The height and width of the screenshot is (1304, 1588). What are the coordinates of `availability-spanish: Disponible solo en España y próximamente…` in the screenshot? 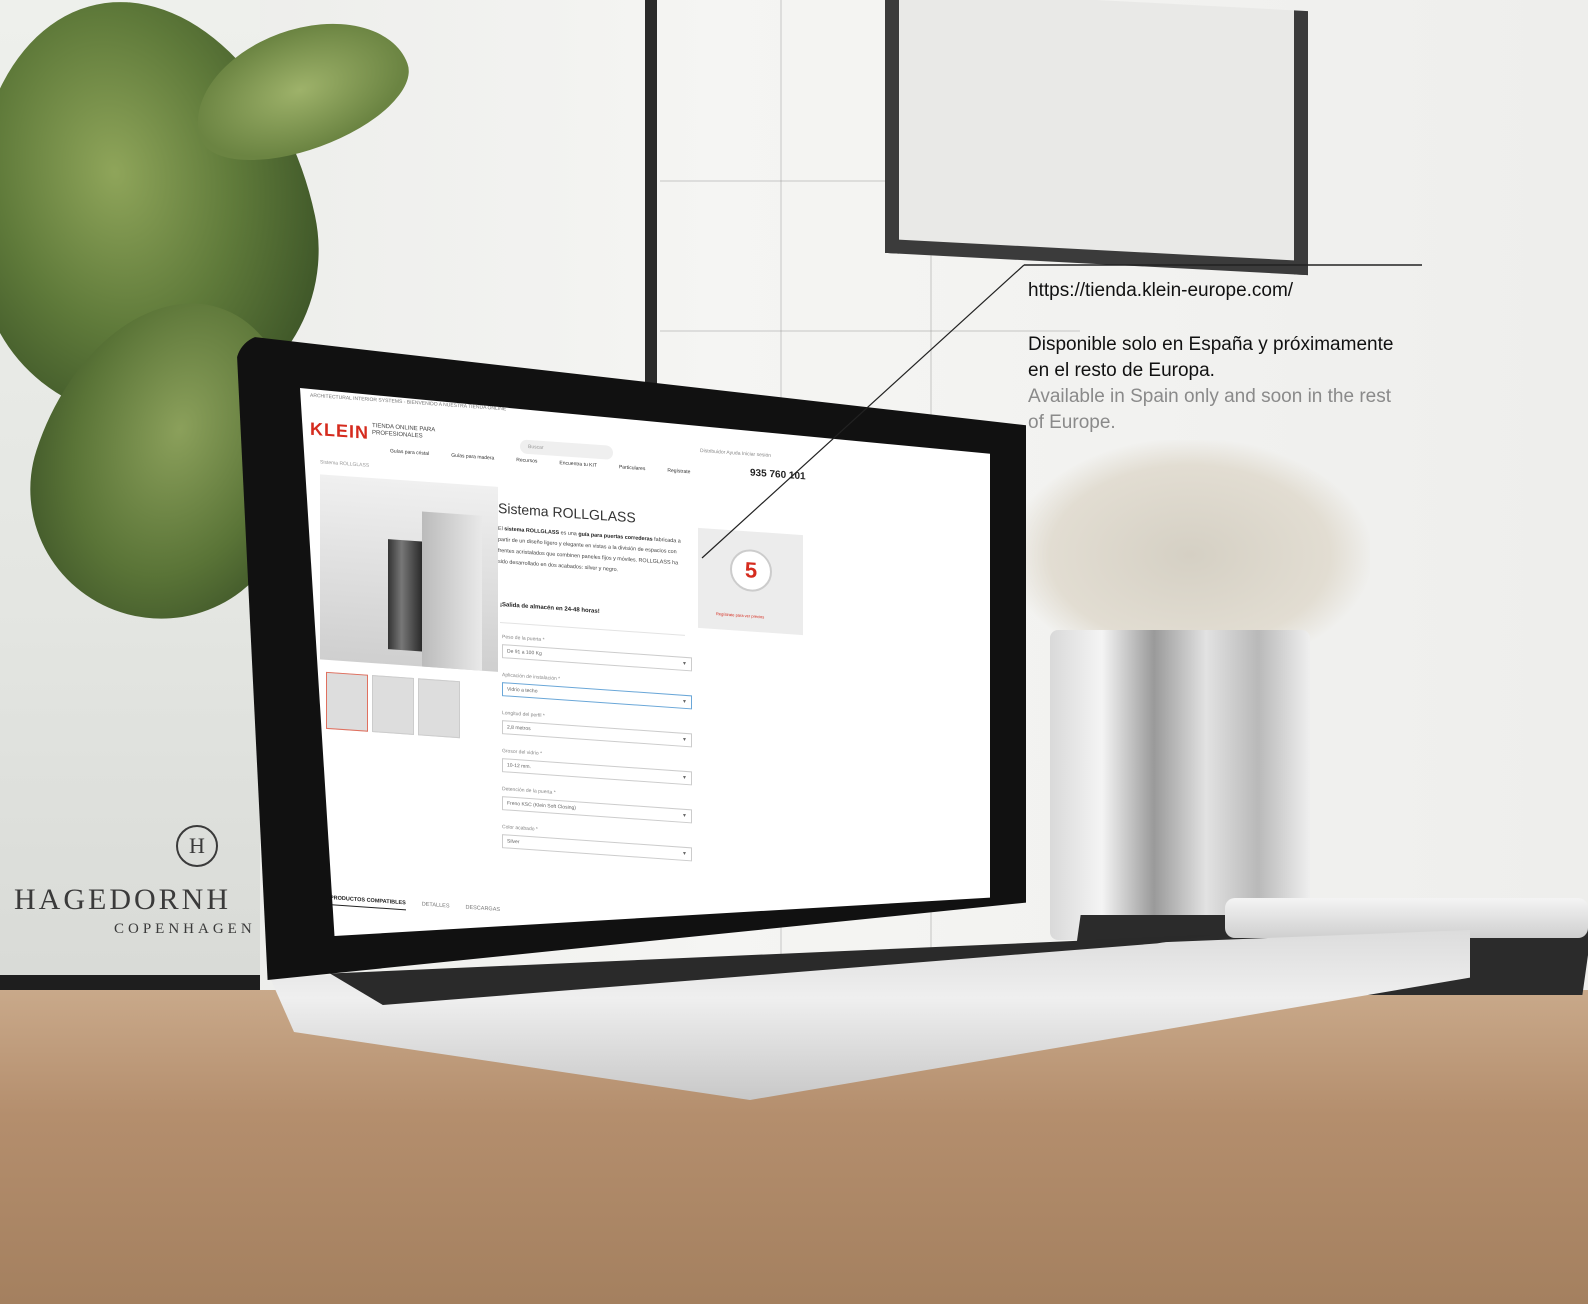 It's located at (1211, 357).